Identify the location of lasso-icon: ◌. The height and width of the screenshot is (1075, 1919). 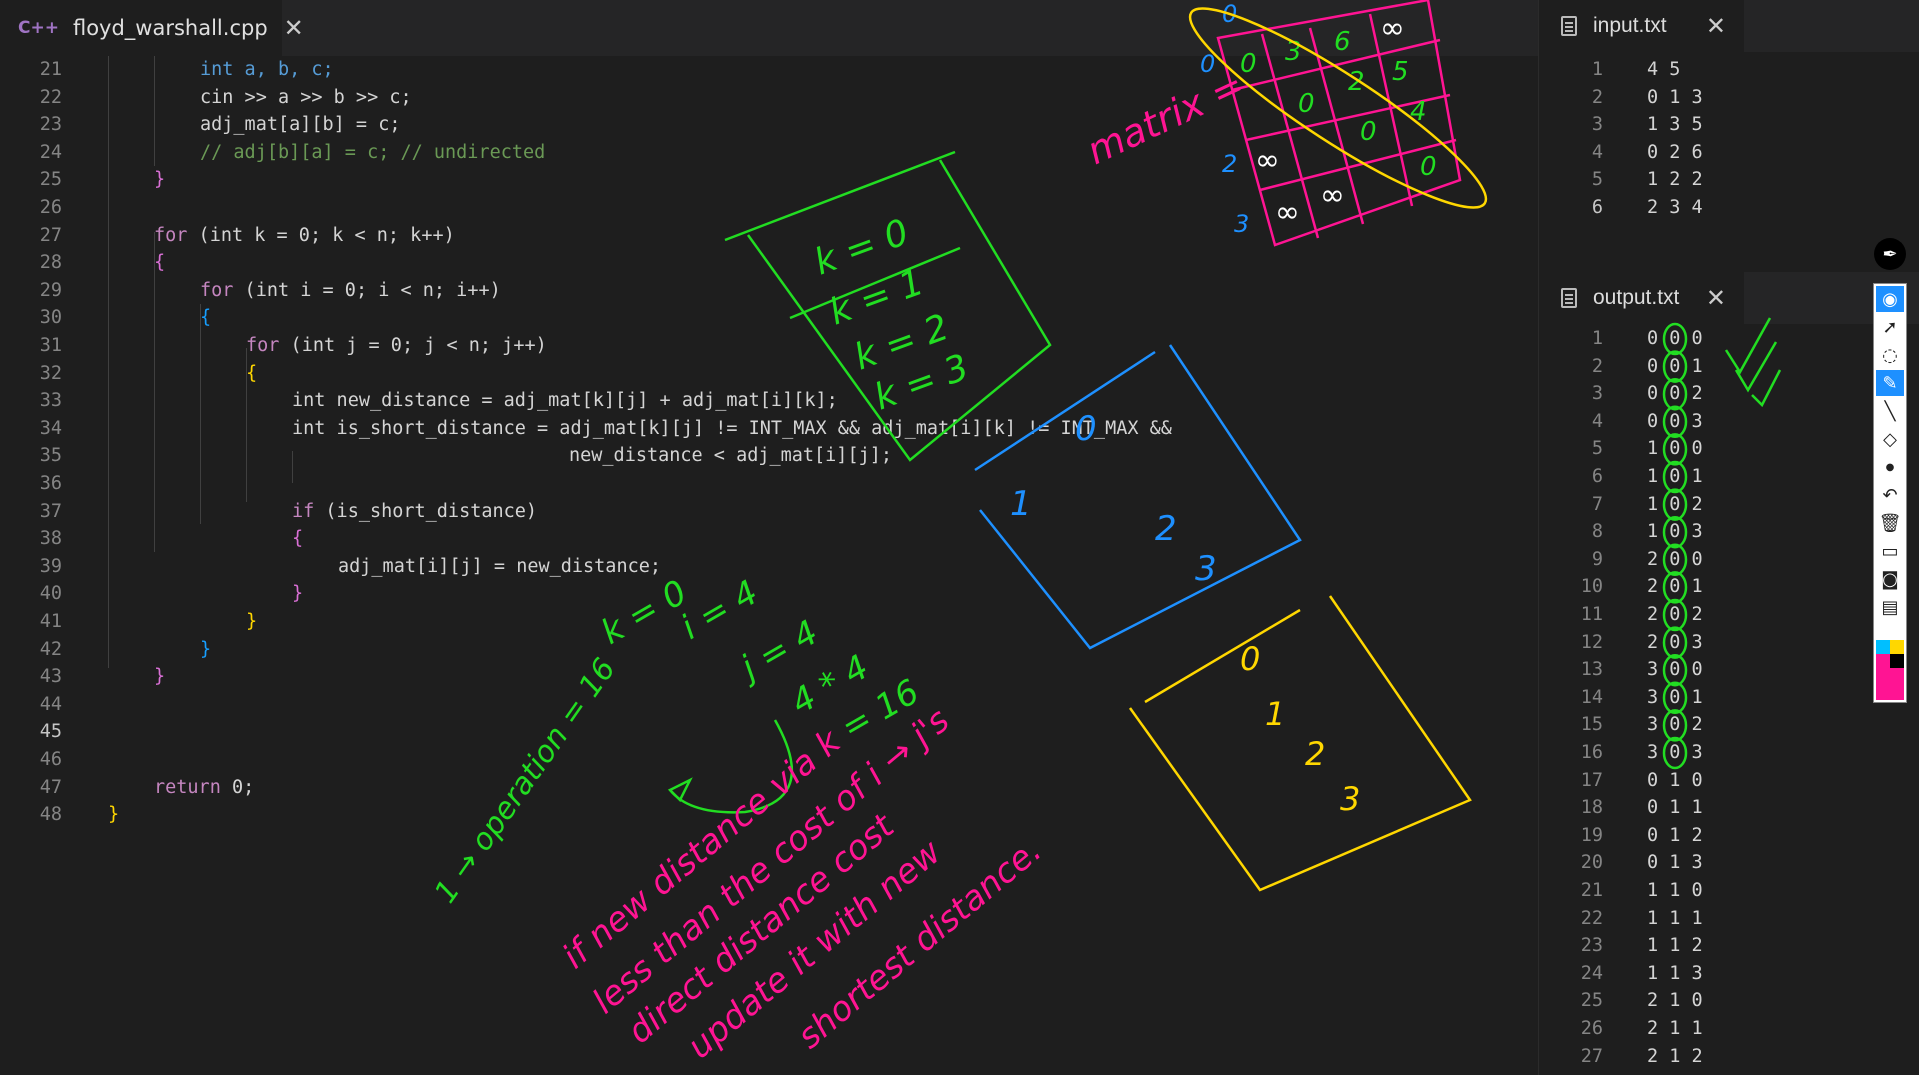
(1890, 355).